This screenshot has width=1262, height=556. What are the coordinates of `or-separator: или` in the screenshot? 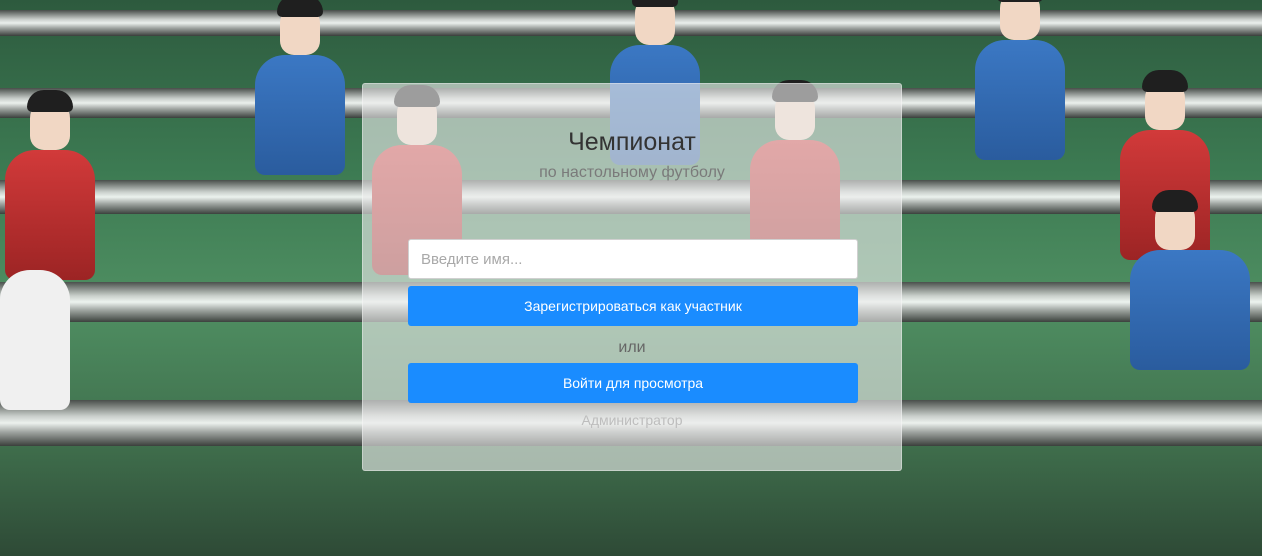 It's located at (632, 347).